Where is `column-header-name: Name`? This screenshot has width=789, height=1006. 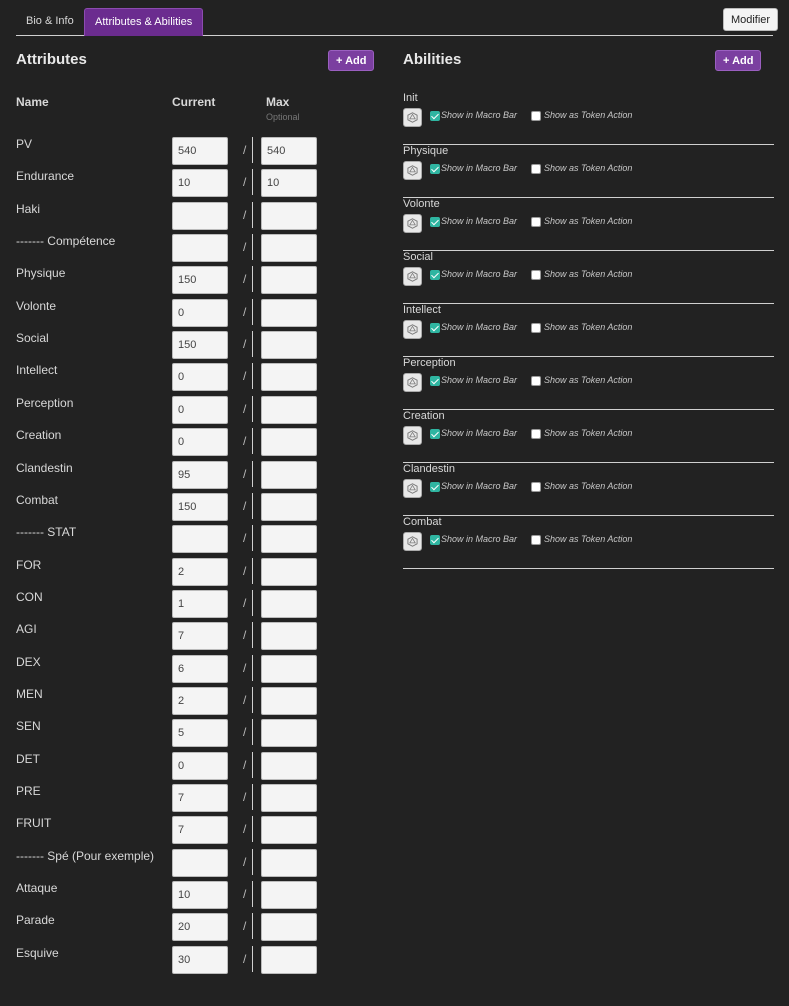 column-header-name: Name is located at coordinates (32, 102).